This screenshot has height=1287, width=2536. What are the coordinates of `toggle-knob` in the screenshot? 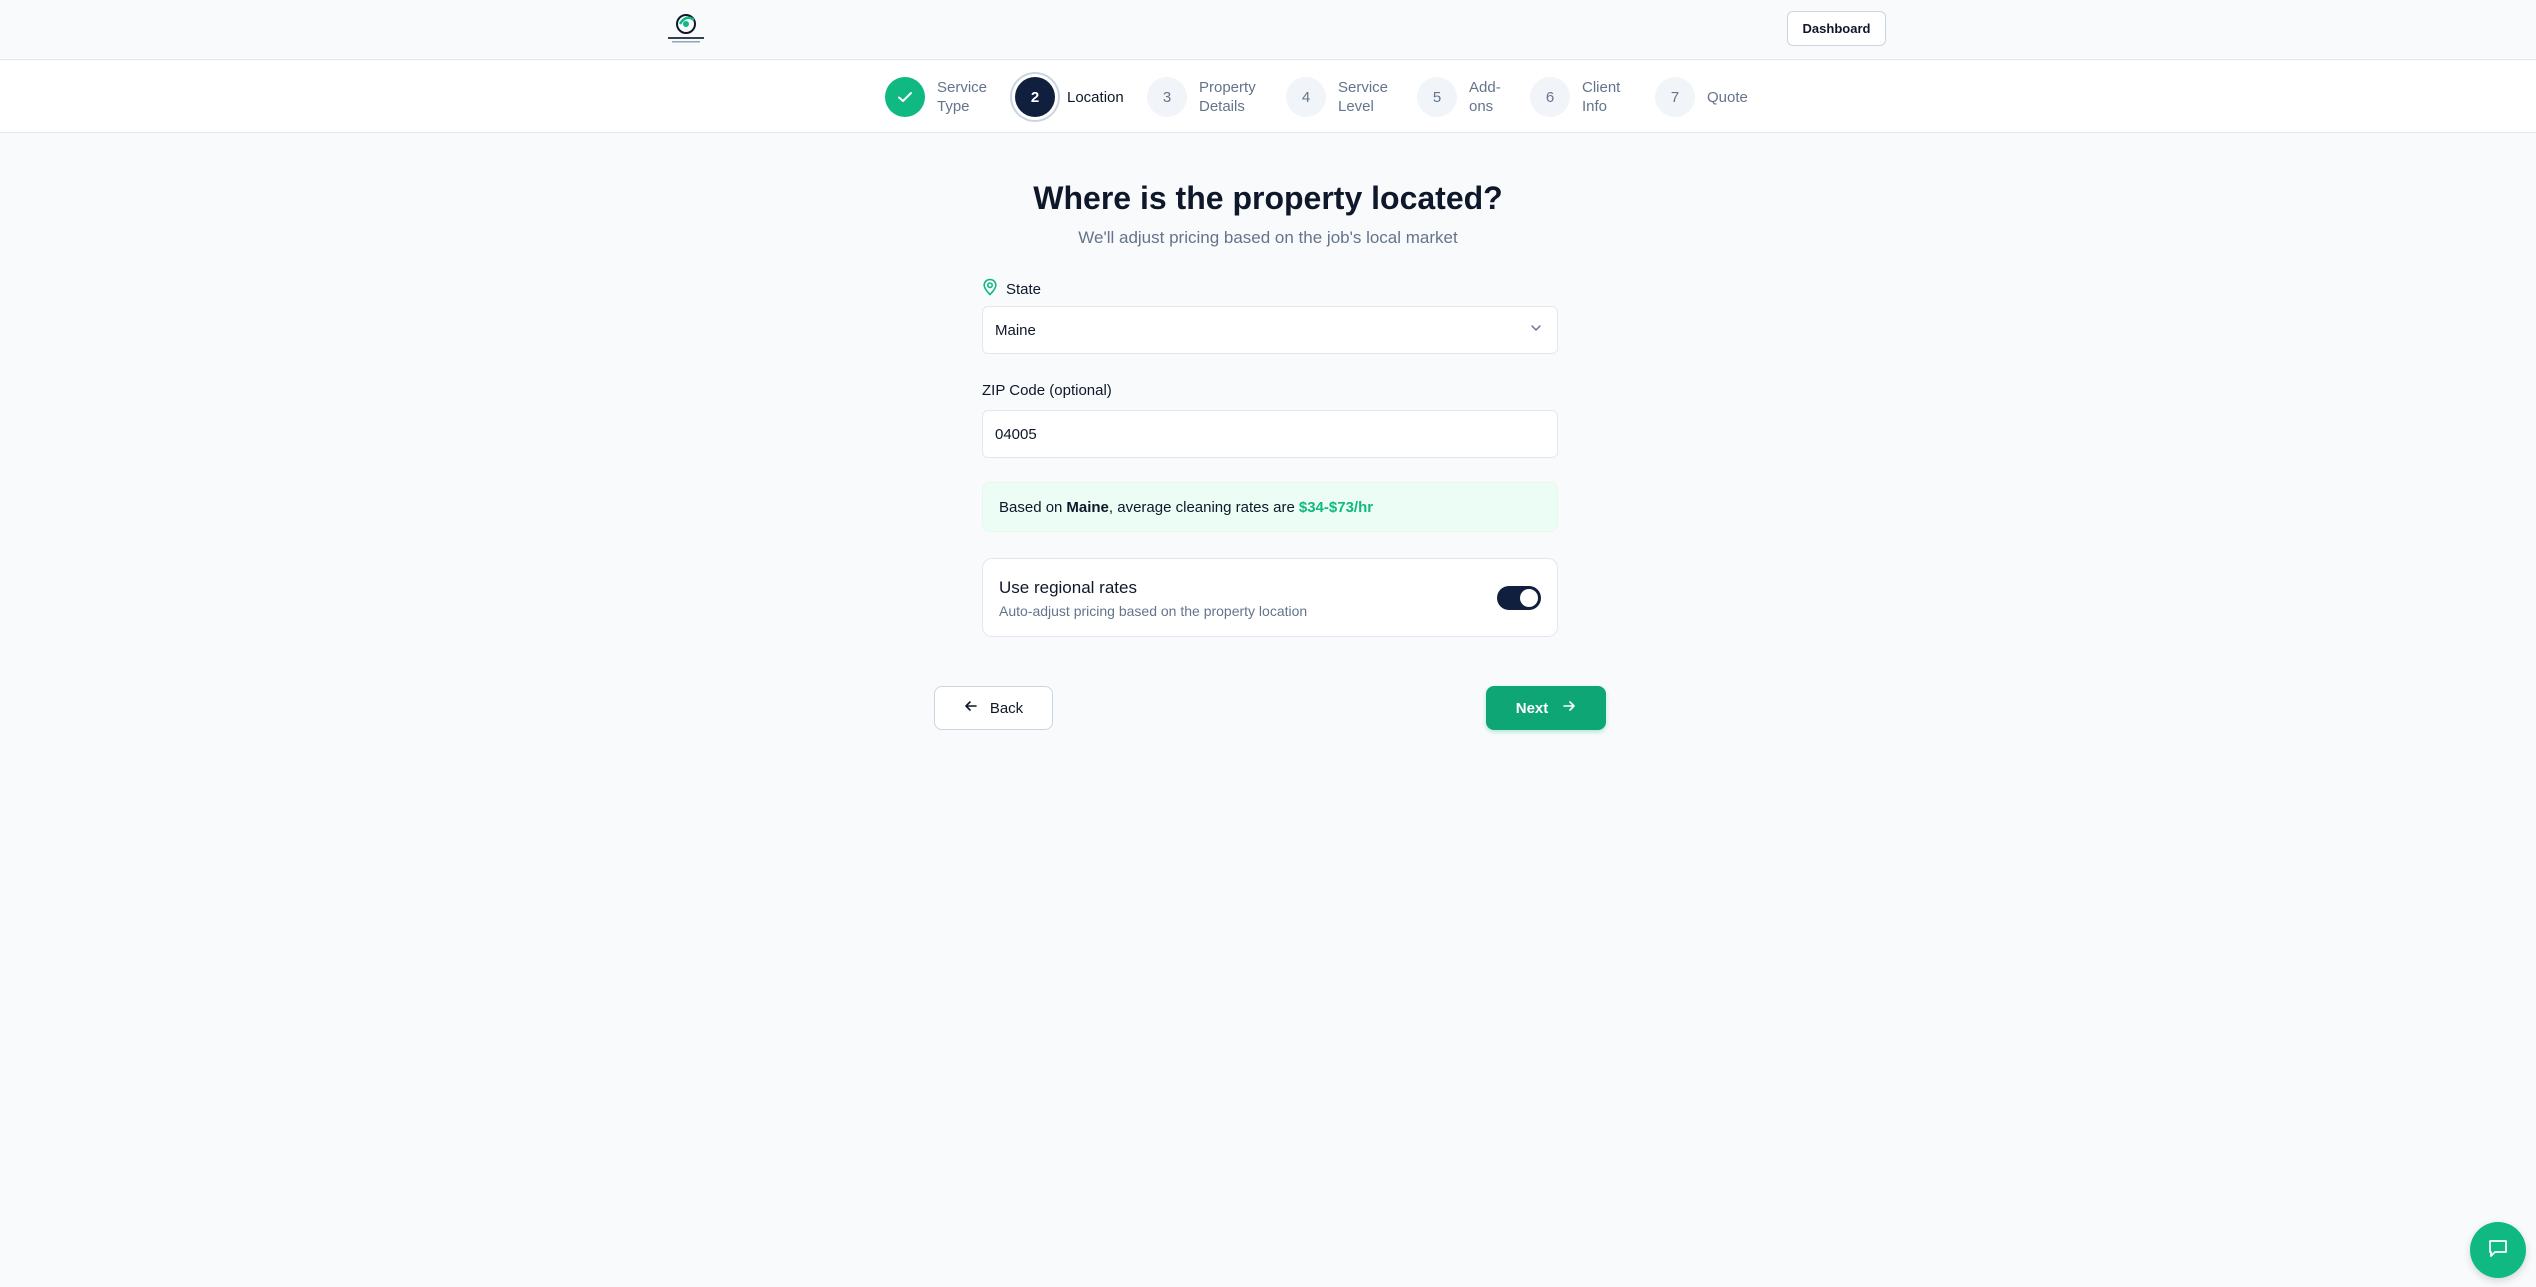 It's located at (1529, 598).